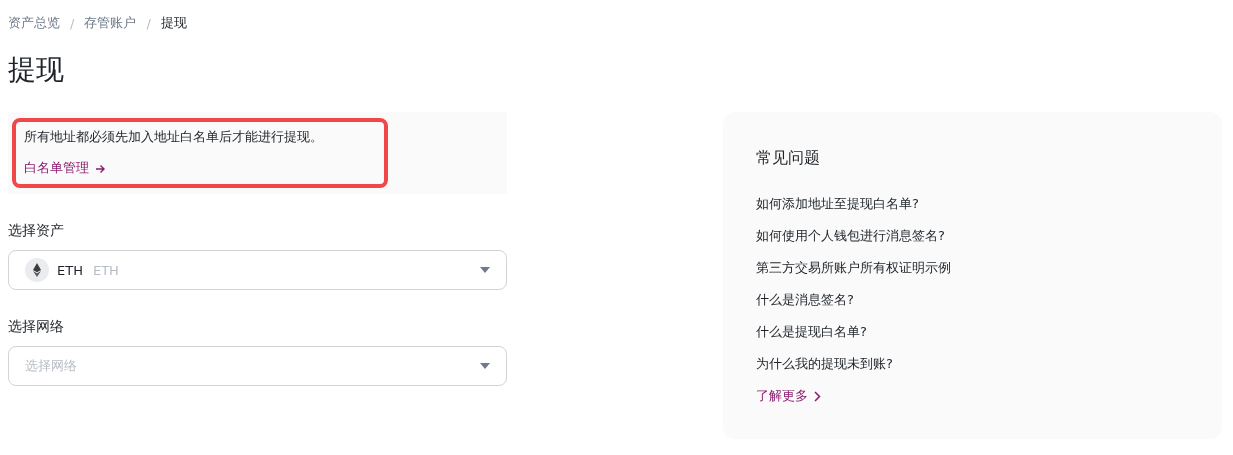 The height and width of the screenshot is (455, 1233). What do you see at coordinates (788, 396) in the screenshot?
I see `learn-more-link: 了解更多` at bounding box center [788, 396].